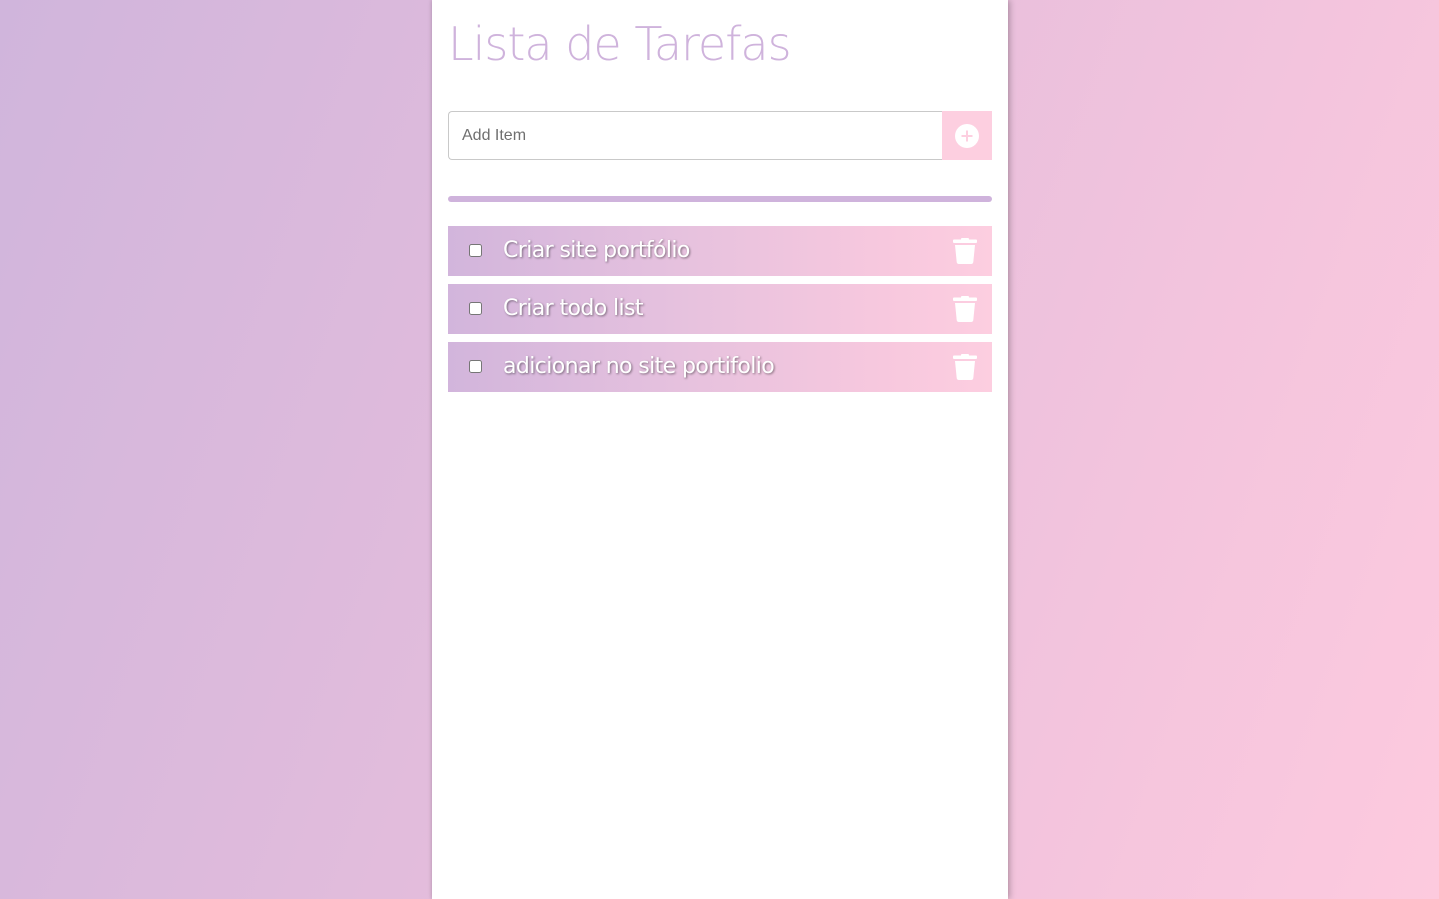  Describe the element at coordinates (720, 309) in the screenshot. I see `task-item: Criar todo list` at that location.